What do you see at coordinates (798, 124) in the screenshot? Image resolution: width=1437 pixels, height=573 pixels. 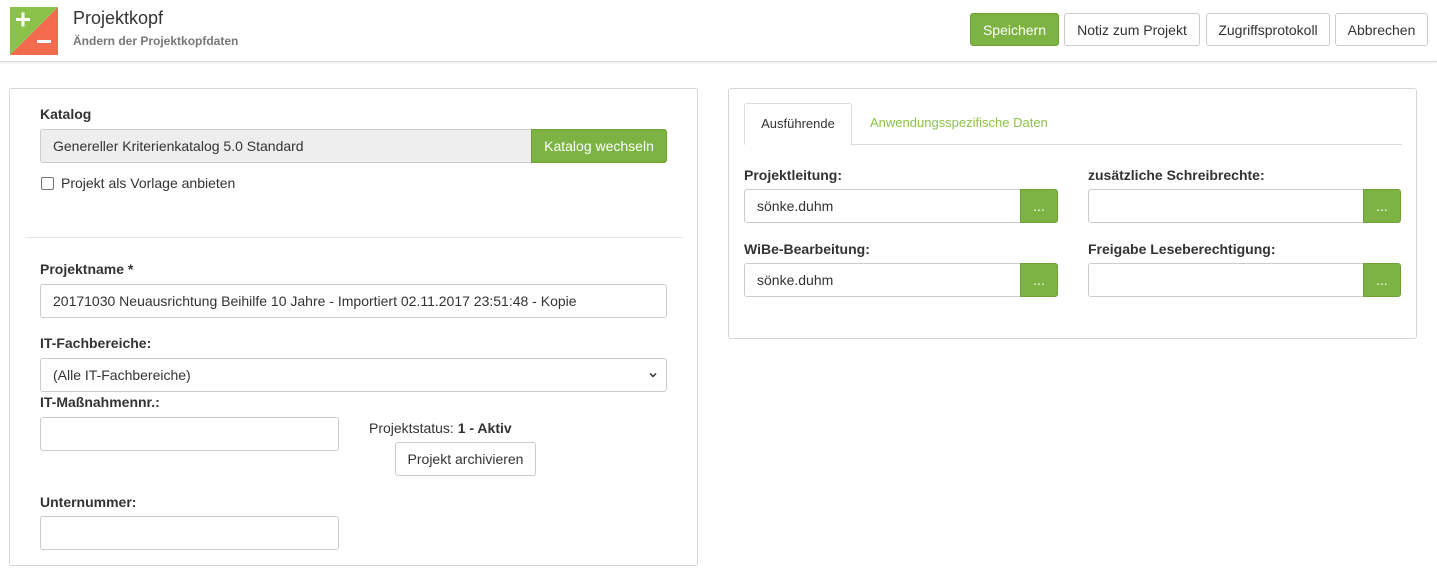 I see `tab-executors: Ausführende` at bounding box center [798, 124].